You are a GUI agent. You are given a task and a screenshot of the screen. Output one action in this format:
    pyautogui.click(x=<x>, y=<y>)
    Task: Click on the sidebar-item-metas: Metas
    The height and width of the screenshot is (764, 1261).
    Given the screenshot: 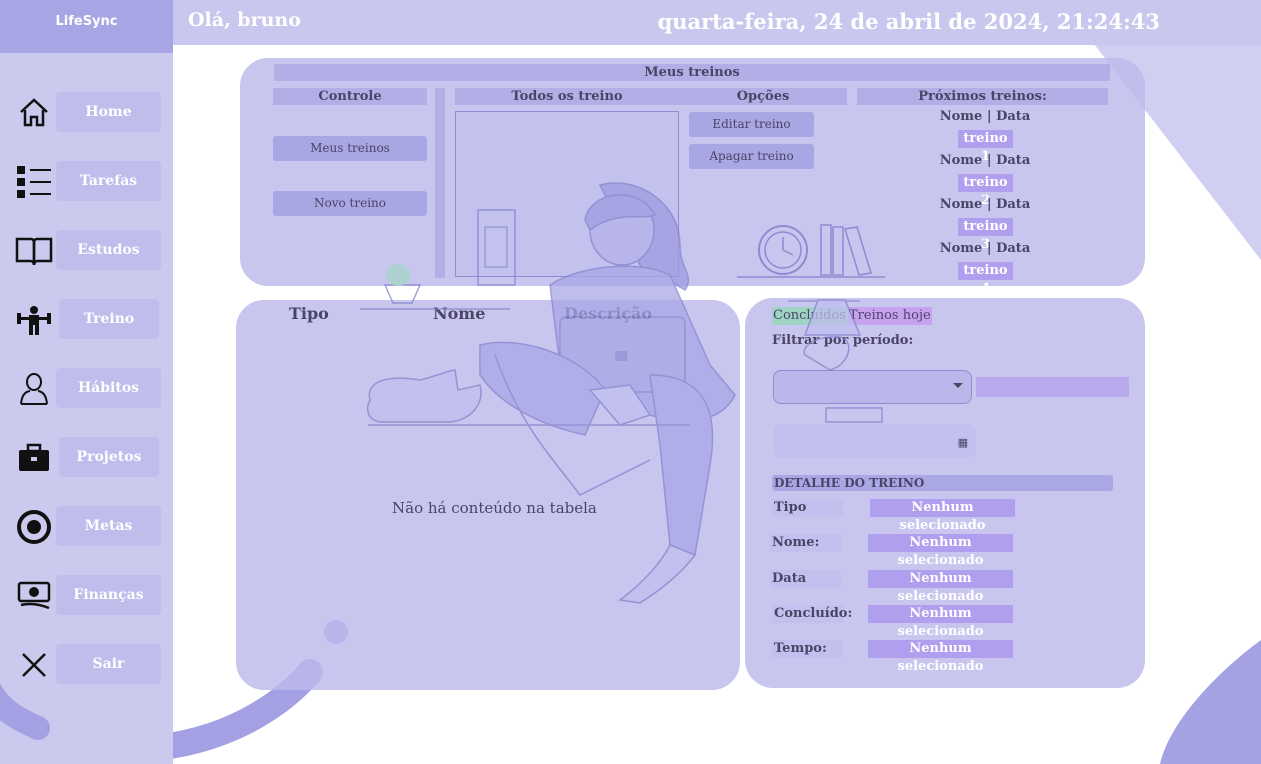 What is the action you would take?
    pyautogui.click(x=86, y=527)
    